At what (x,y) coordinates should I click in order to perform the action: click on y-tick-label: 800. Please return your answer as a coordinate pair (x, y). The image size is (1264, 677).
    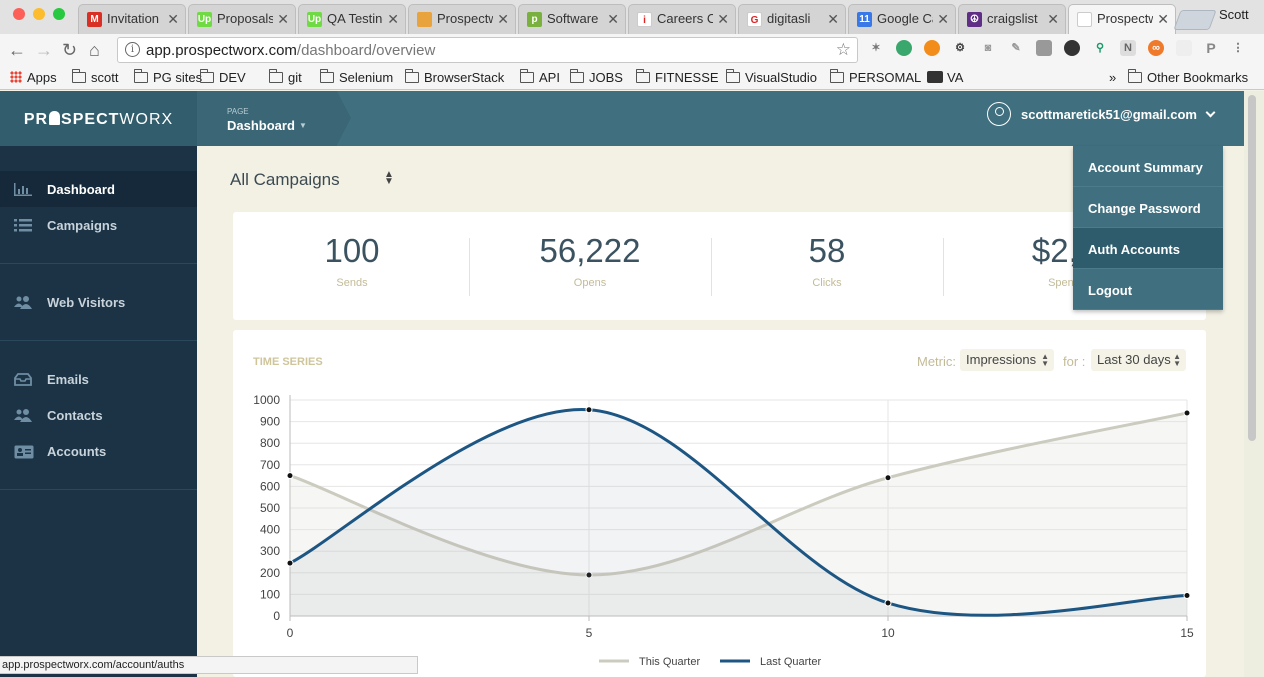
    Looking at the image, I should click on (270, 443).